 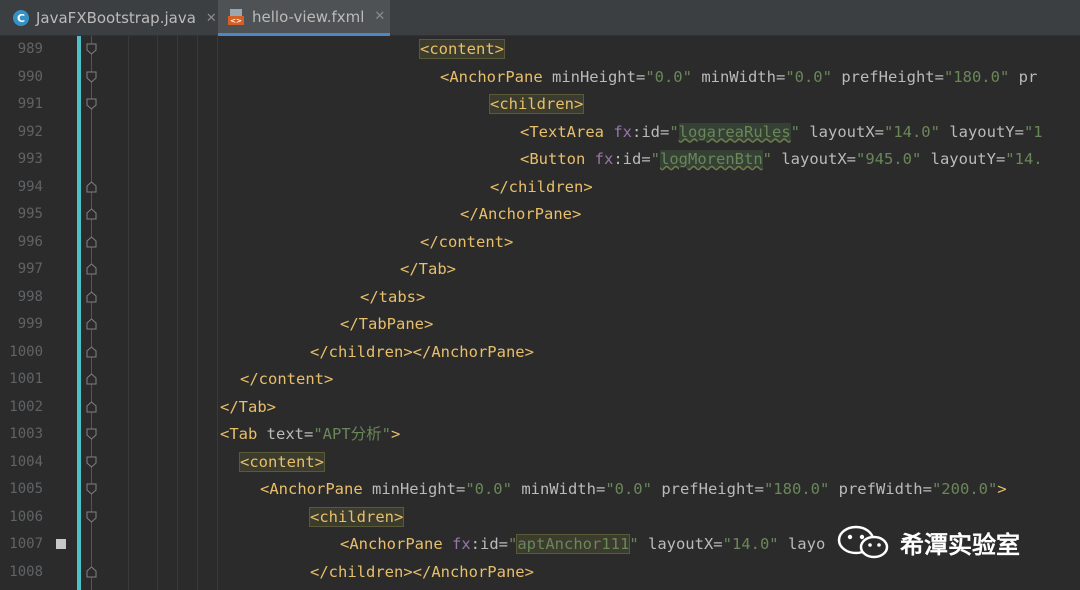 I want to click on code-line: 994 </children>, so click(x=540, y=188).